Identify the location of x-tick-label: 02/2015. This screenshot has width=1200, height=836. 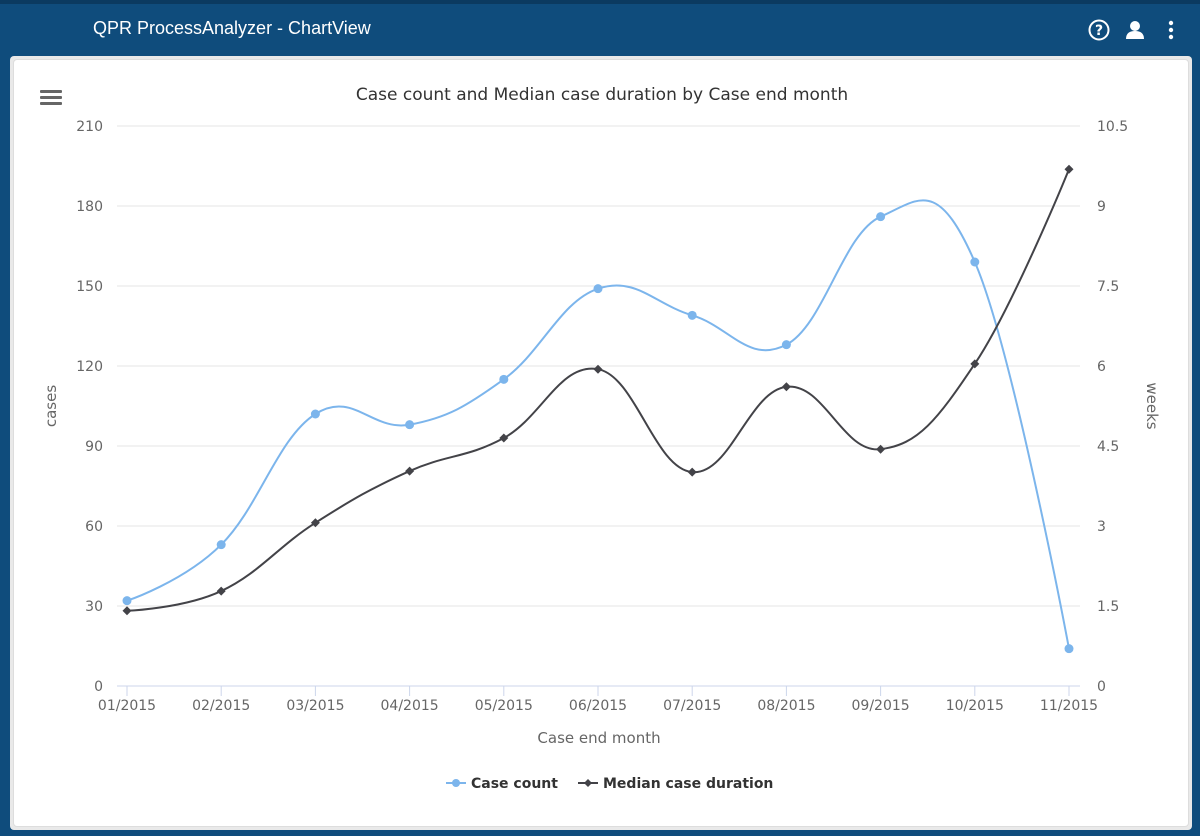
(221, 706).